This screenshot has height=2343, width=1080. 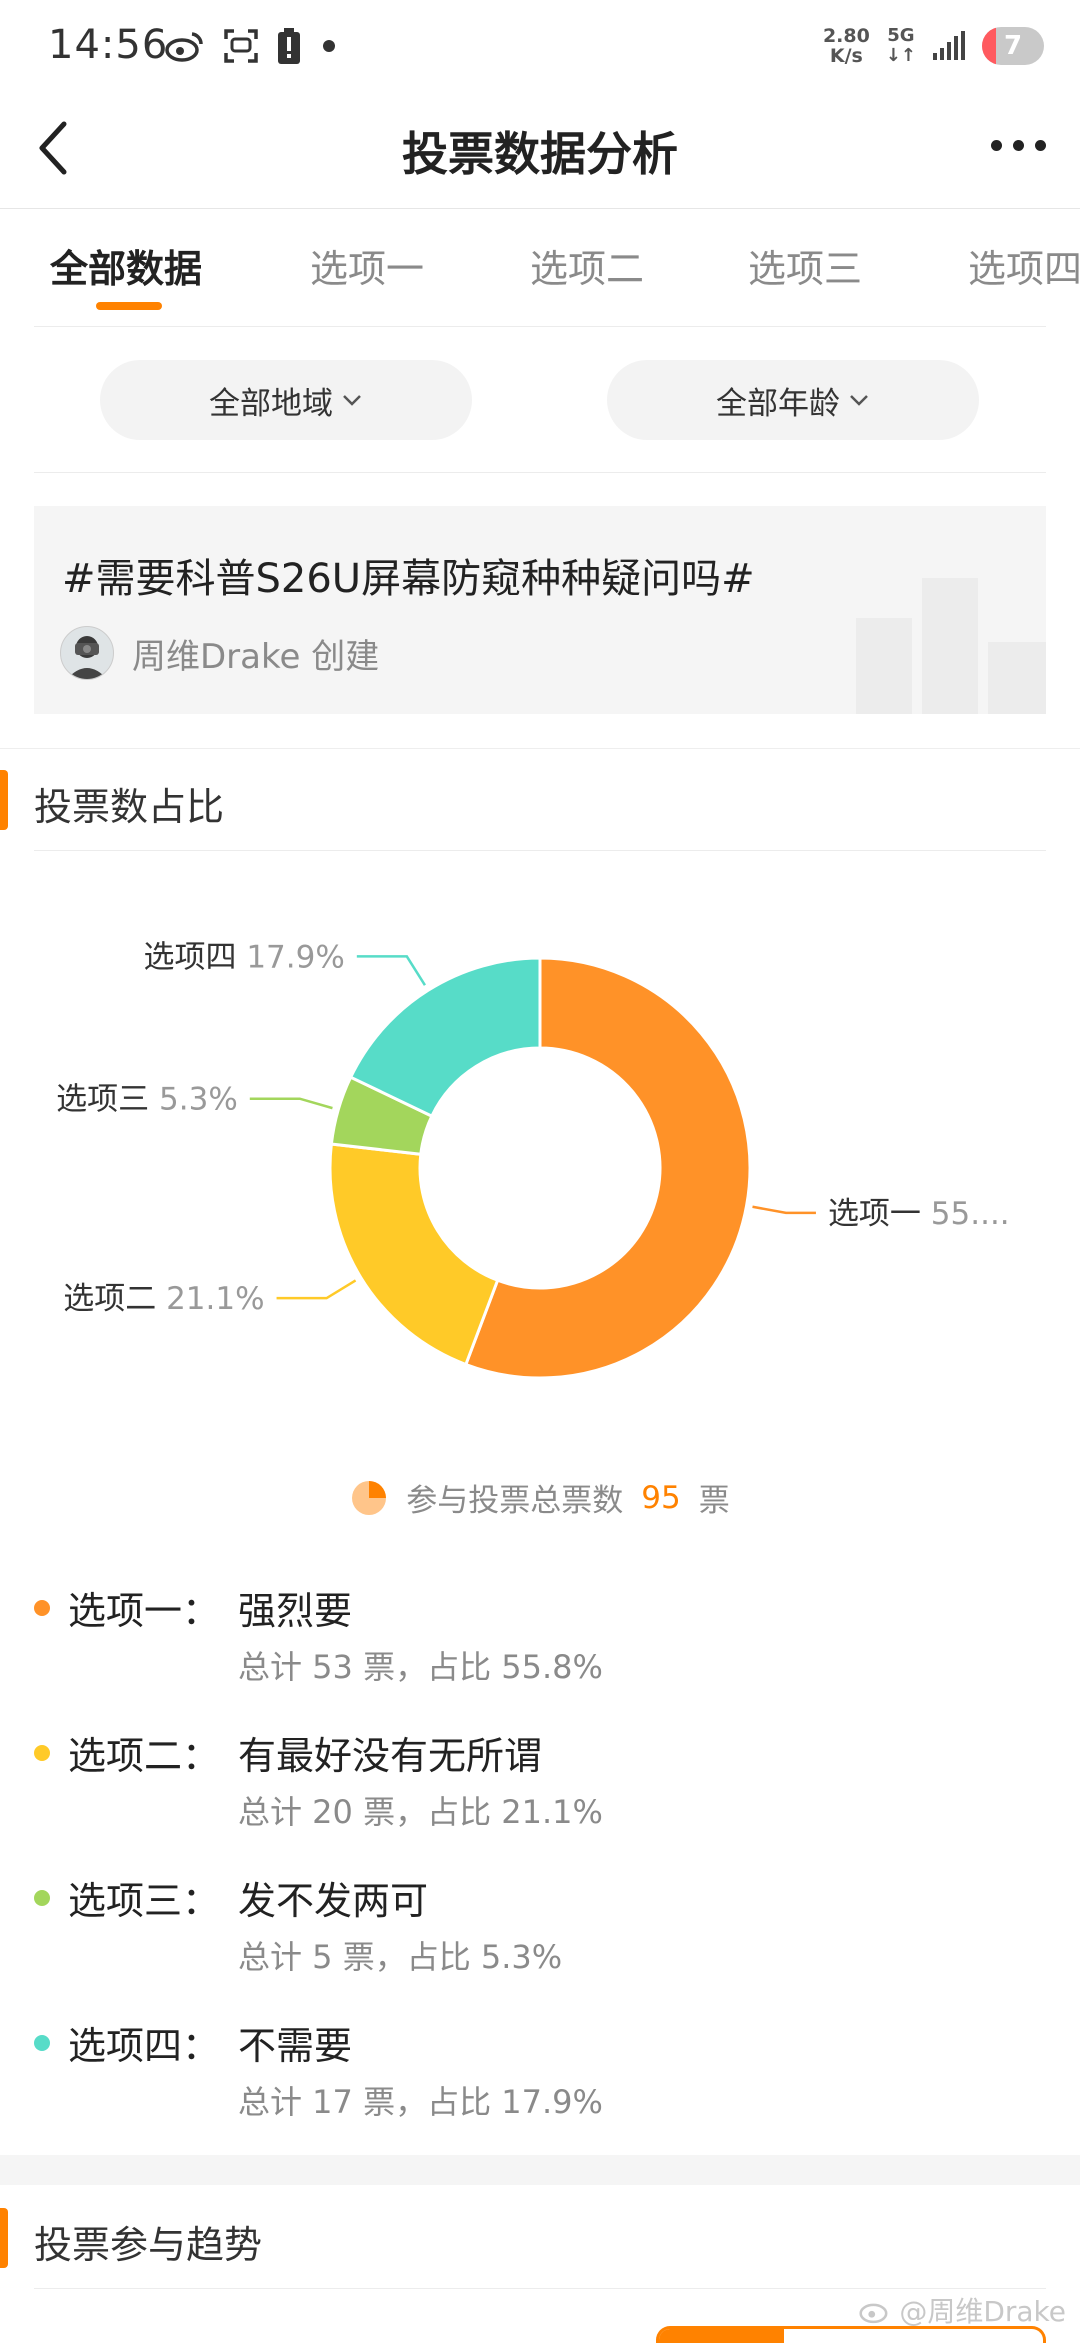 I want to click on pie-chart-icon, so click(x=369, y=1497).